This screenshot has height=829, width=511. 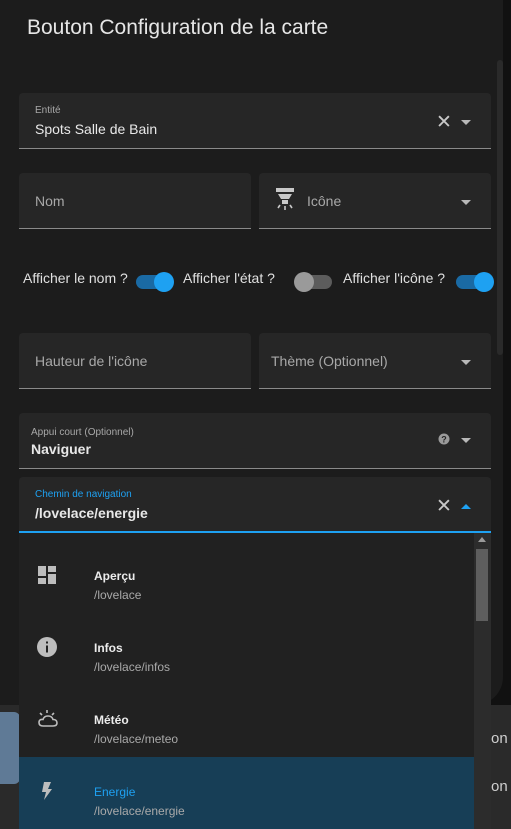 What do you see at coordinates (132, 667) in the screenshot?
I see `list-item-path: /lovelace/infos` at bounding box center [132, 667].